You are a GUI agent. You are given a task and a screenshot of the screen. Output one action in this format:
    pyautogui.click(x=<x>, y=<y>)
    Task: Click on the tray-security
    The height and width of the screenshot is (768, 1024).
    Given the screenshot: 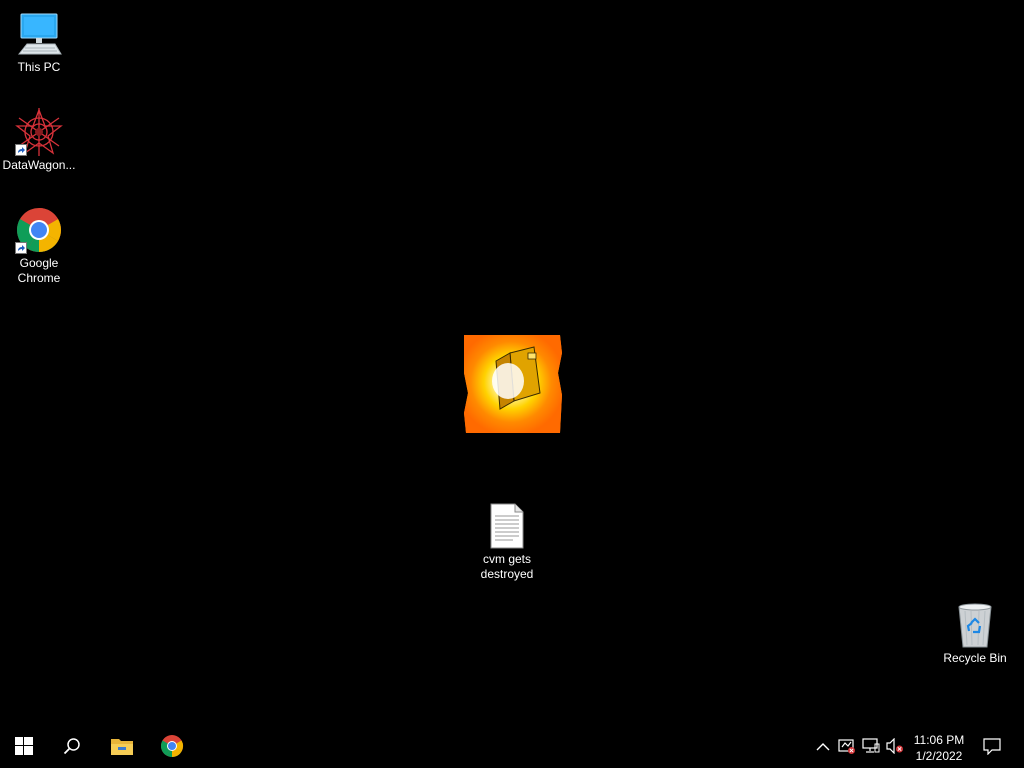 What is the action you would take?
    pyautogui.click(x=847, y=748)
    